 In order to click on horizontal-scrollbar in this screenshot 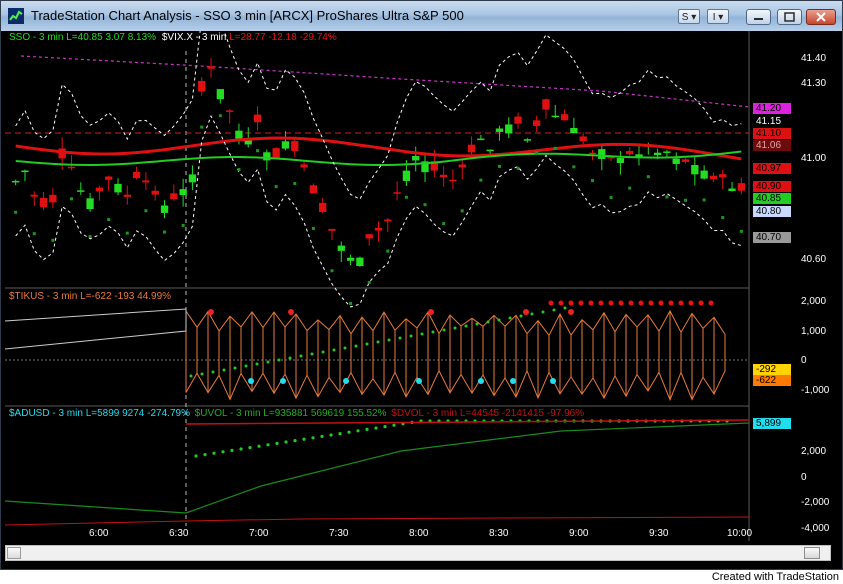, I will do `click(418, 553)`.